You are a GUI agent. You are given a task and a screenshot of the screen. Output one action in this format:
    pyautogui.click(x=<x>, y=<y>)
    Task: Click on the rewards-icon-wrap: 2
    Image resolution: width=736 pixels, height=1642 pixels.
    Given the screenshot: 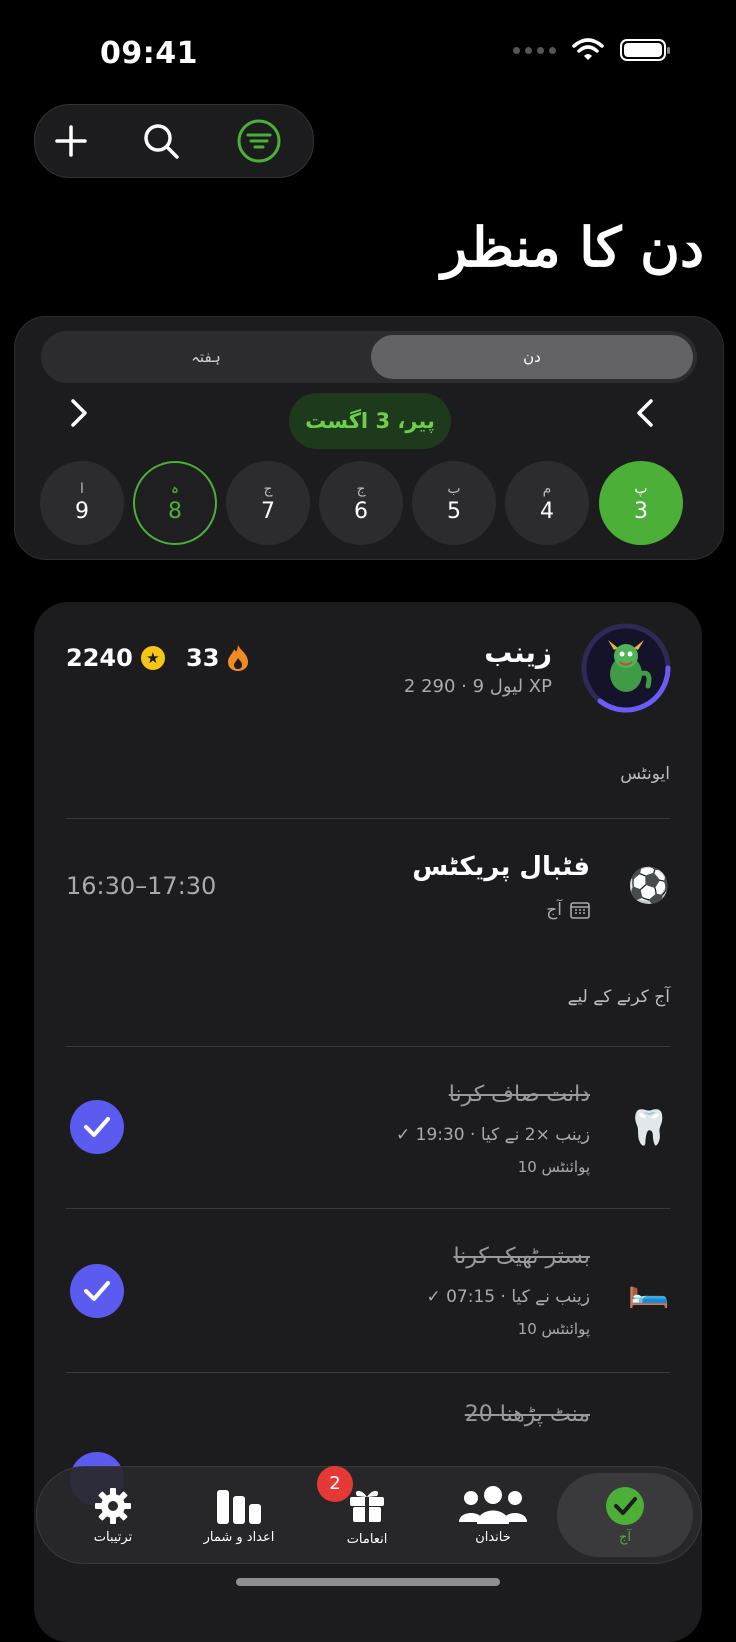 What is the action you would take?
    pyautogui.click(x=352, y=1496)
    